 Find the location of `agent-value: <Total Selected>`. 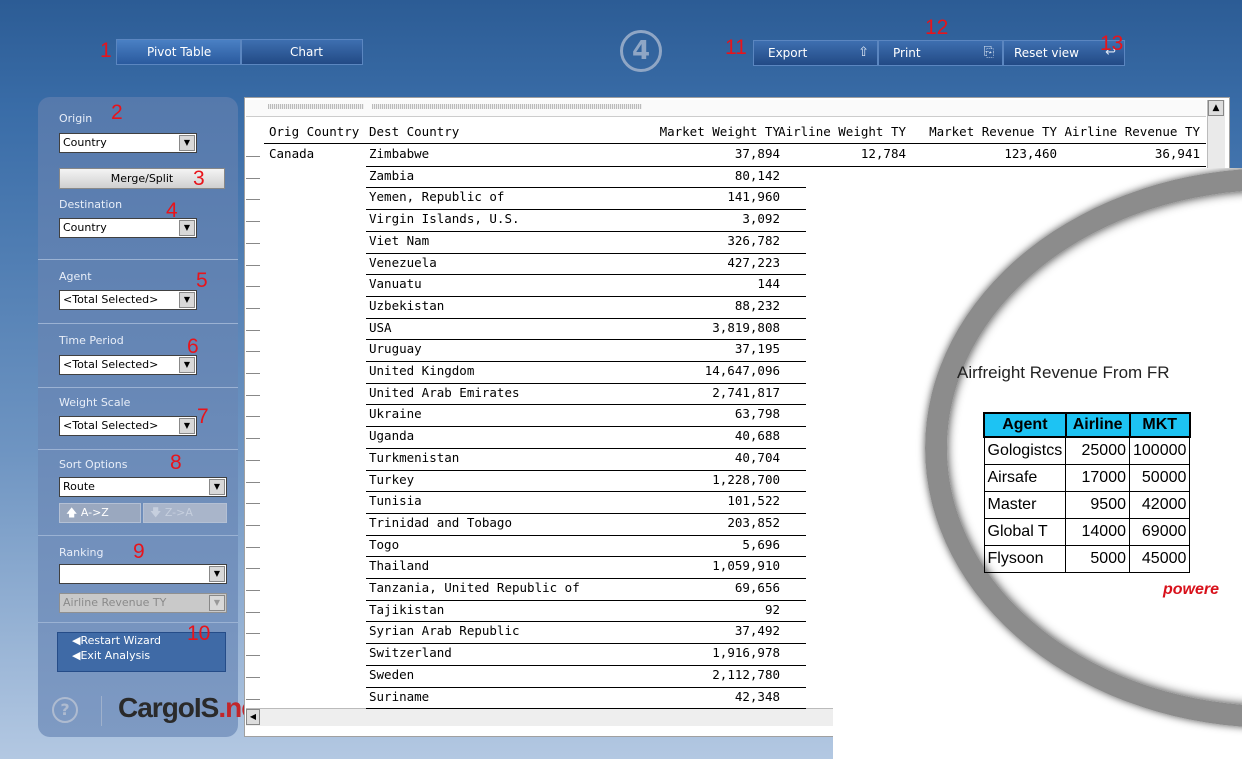

agent-value: <Total Selected> is located at coordinates (111, 299).